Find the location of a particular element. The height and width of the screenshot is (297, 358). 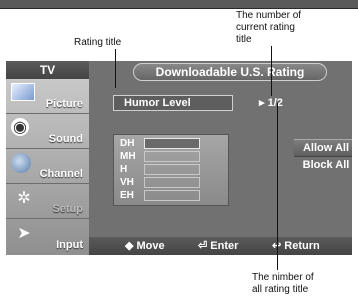

sidebar-item-channel: Channel is located at coordinates (47, 166).